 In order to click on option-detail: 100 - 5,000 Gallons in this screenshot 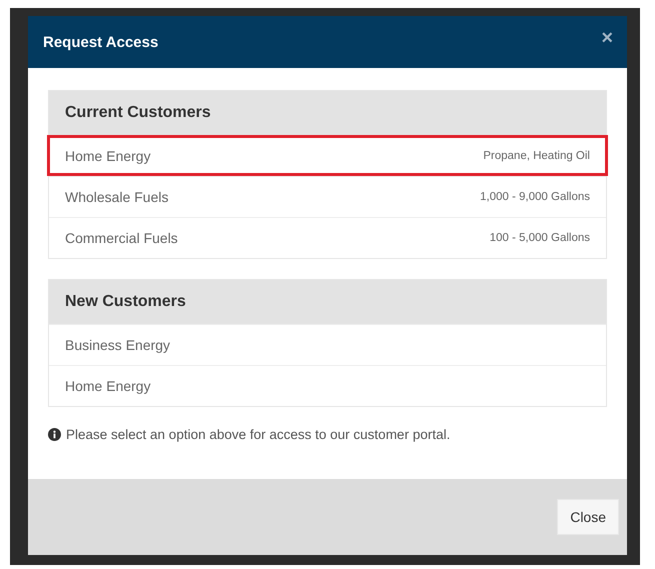, I will do `click(540, 238)`.